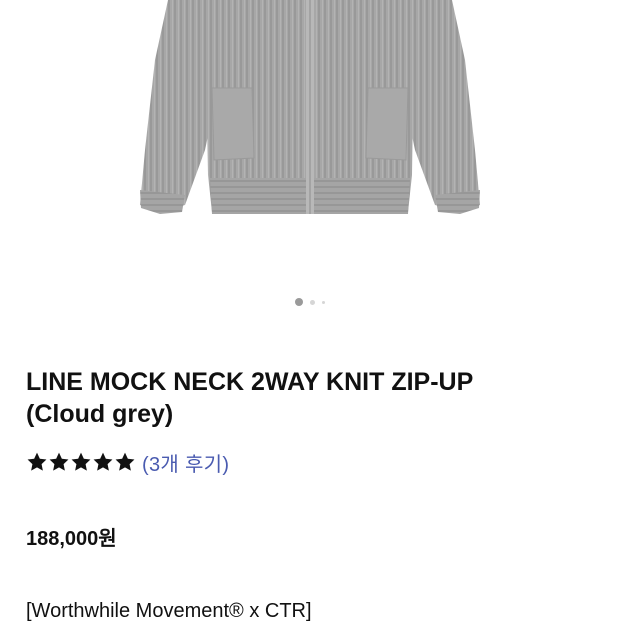  What do you see at coordinates (250, 382) in the screenshot?
I see `product-title-line-1: LINE MOCK NECK 2WAY KNIT ZIP-UP` at bounding box center [250, 382].